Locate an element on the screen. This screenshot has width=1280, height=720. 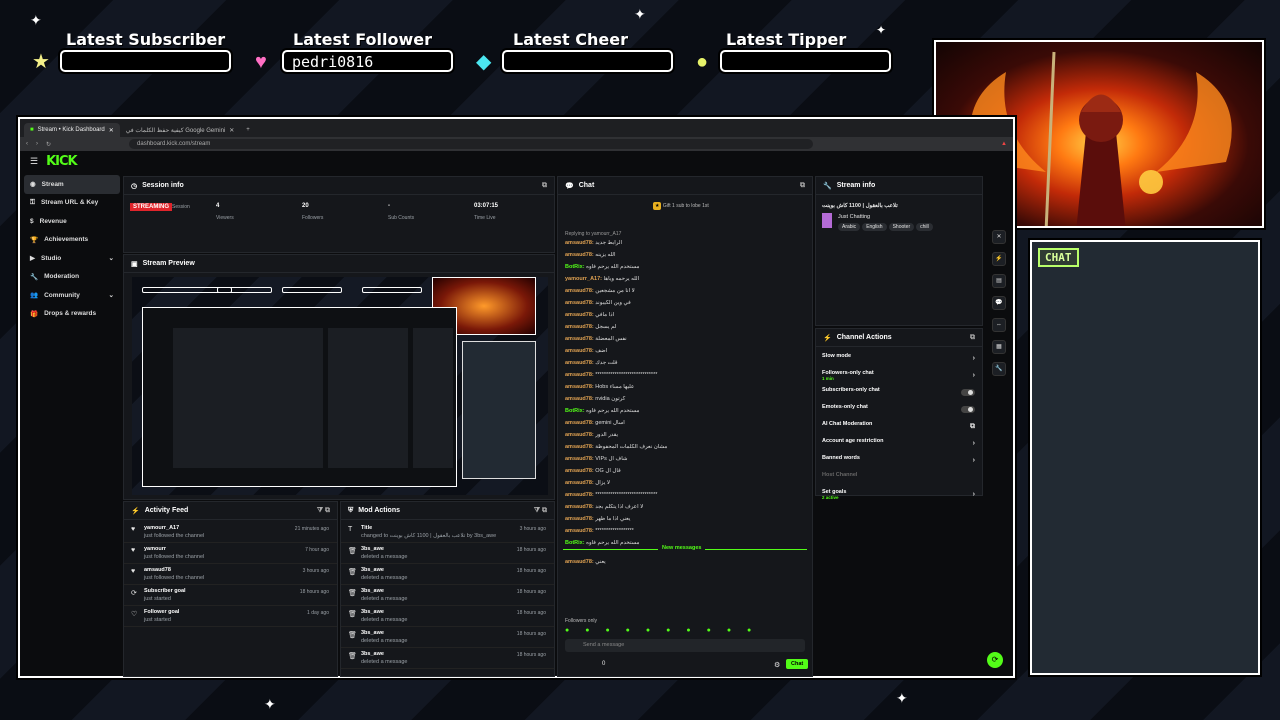
channel-action-row: Followers-only chat 1 min › is located at coordinates (899, 378).